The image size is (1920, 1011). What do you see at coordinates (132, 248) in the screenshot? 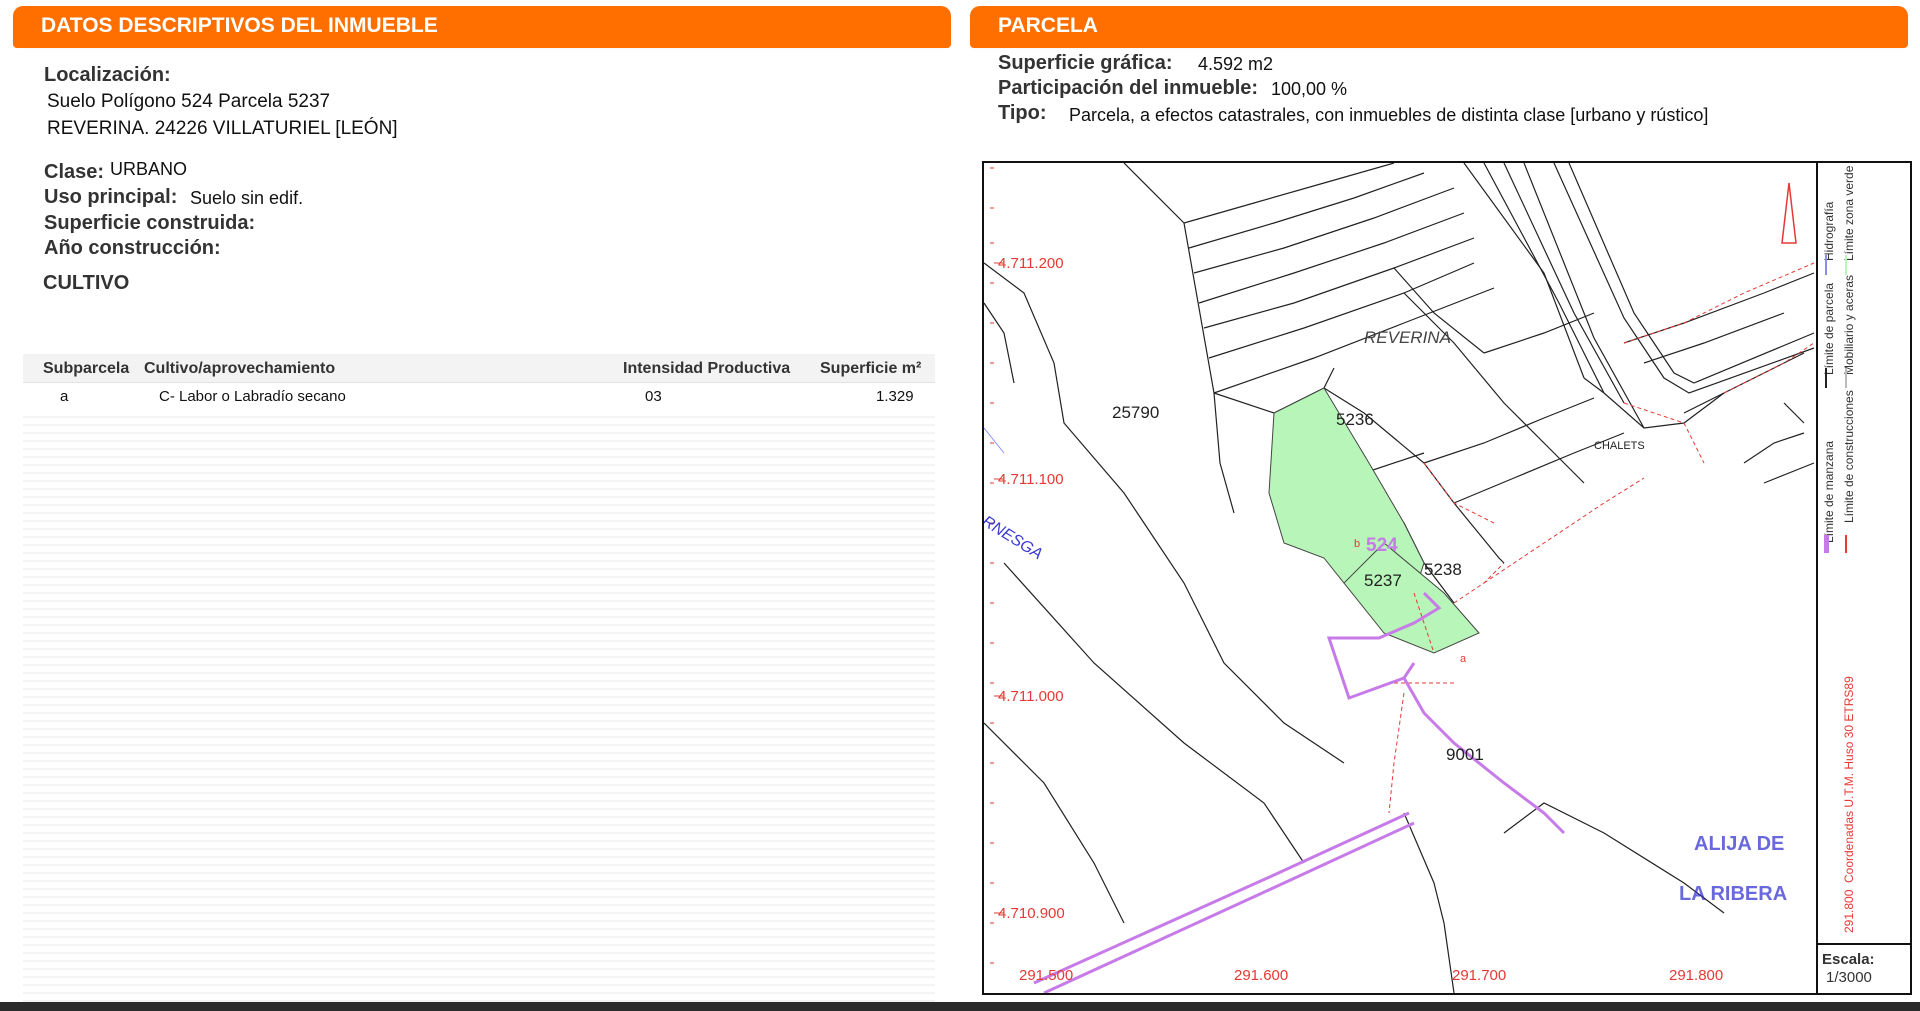
I see `anio-construccion-label: Año construcción:` at bounding box center [132, 248].